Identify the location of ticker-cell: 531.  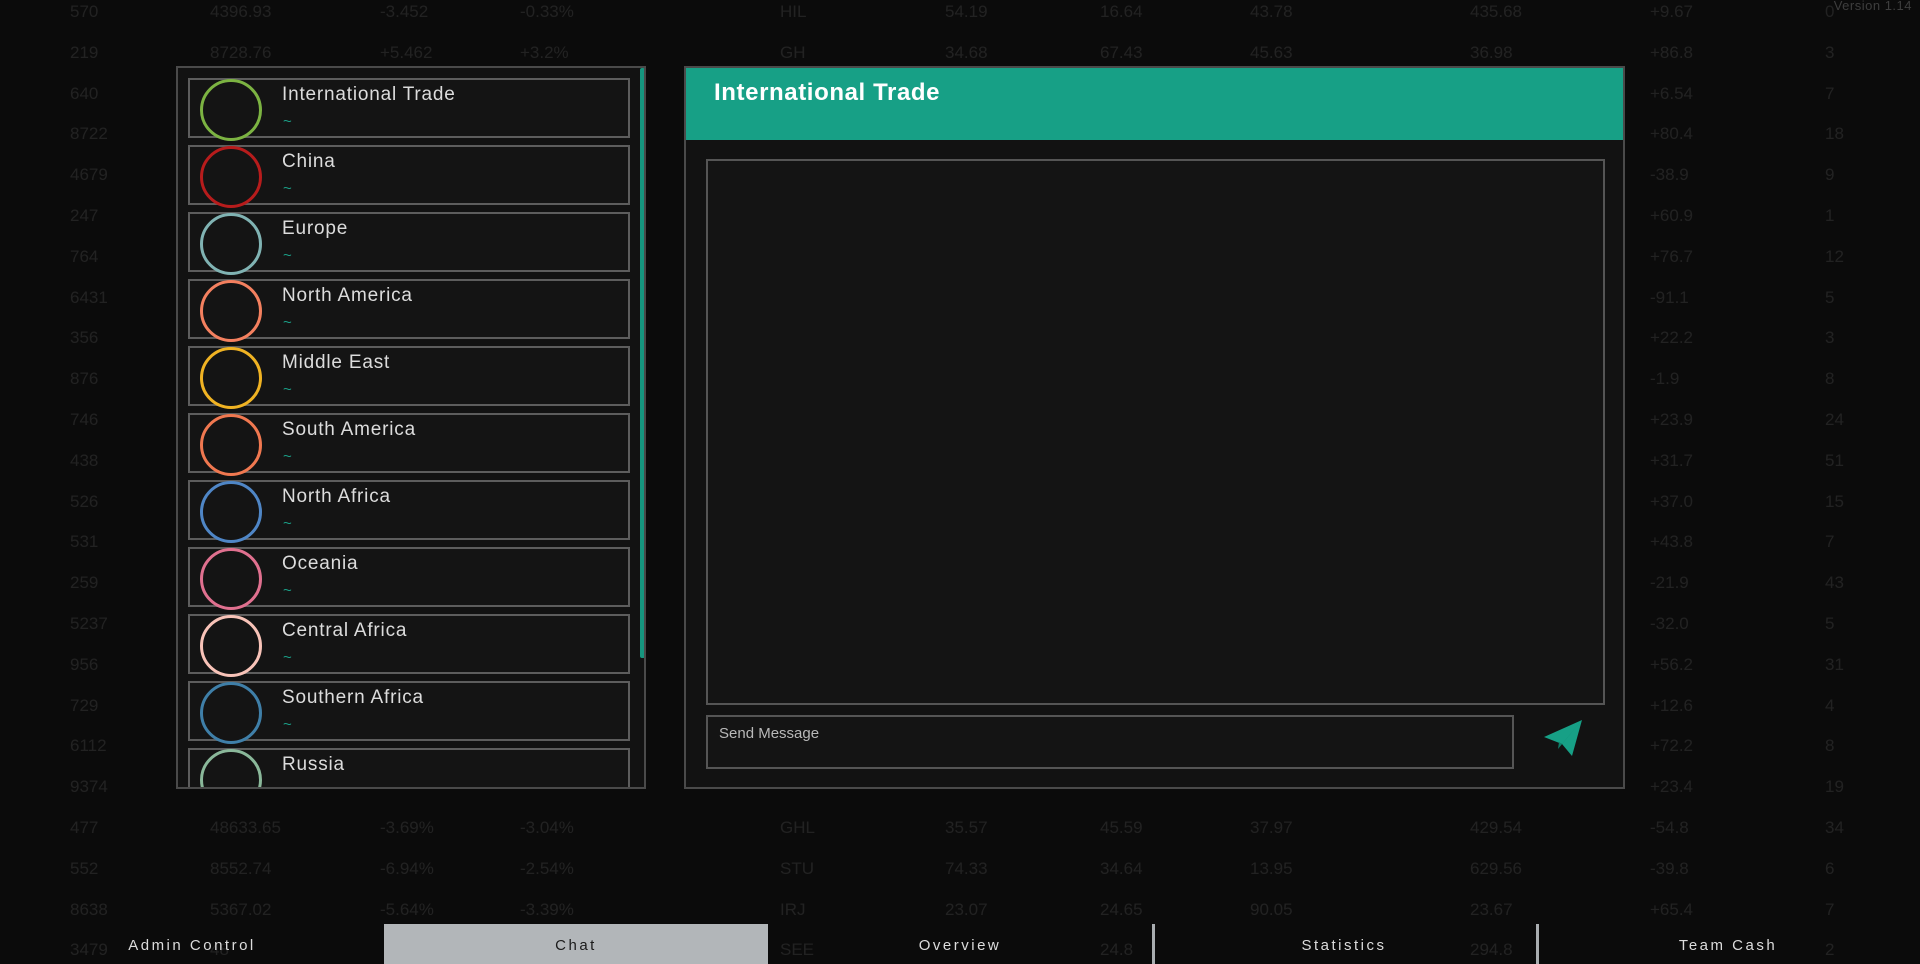
(84, 542).